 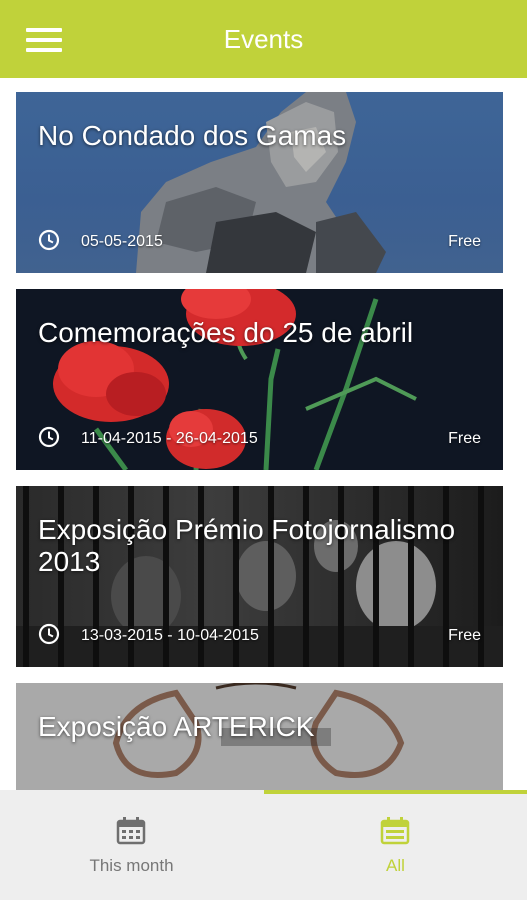 What do you see at coordinates (259, 241) in the screenshot?
I see `event-meta: 05-05-2015 Free` at bounding box center [259, 241].